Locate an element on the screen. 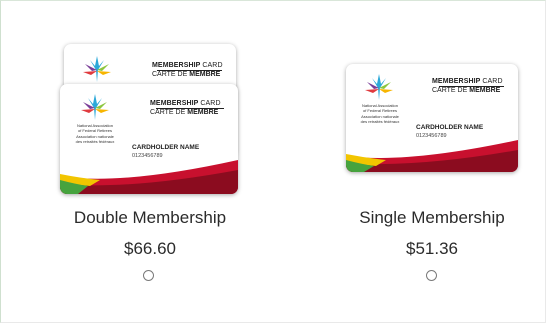 This screenshot has width=546, height=323. option-price: $66.60 is located at coordinates (150, 248).